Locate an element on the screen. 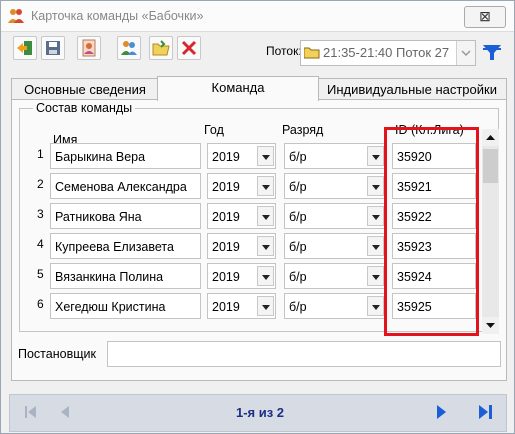 This screenshot has width=515, height=434. toolbar: Поток: 21:35-21:40 Поток 27 is located at coordinates (257, 51).